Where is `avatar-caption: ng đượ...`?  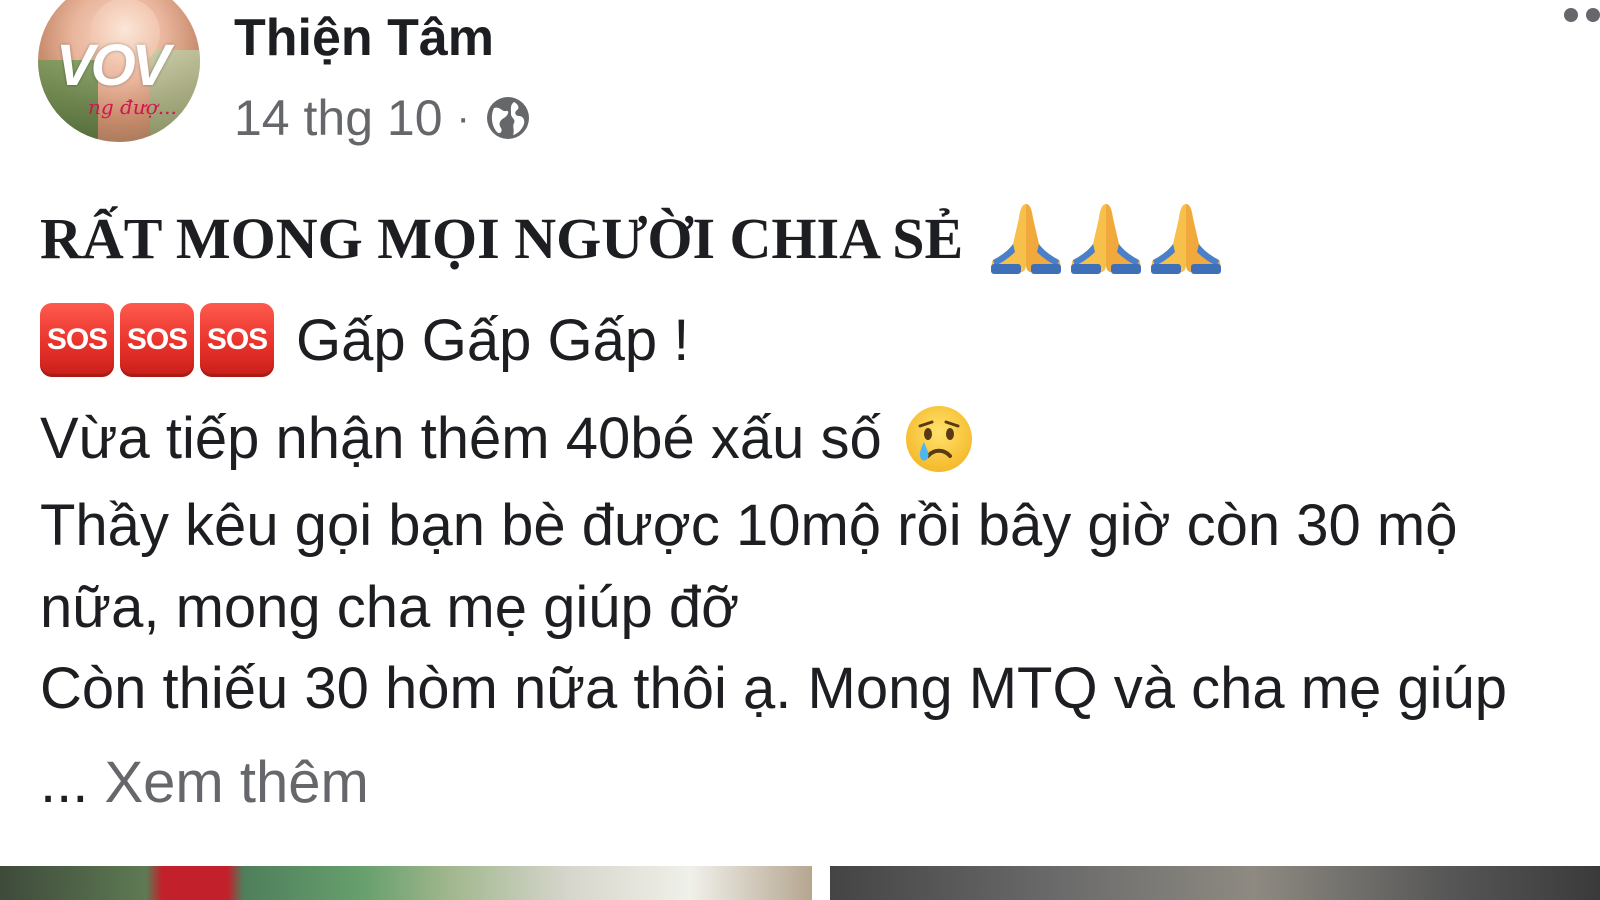
avatar-caption: ng đượ... is located at coordinates (132, 107).